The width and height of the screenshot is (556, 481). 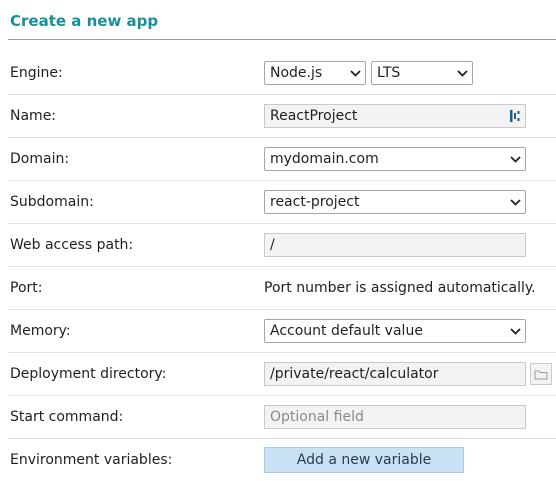 What do you see at coordinates (389, 73) in the screenshot?
I see `engine-version-value: LTS` at bounding box center [389, 73].